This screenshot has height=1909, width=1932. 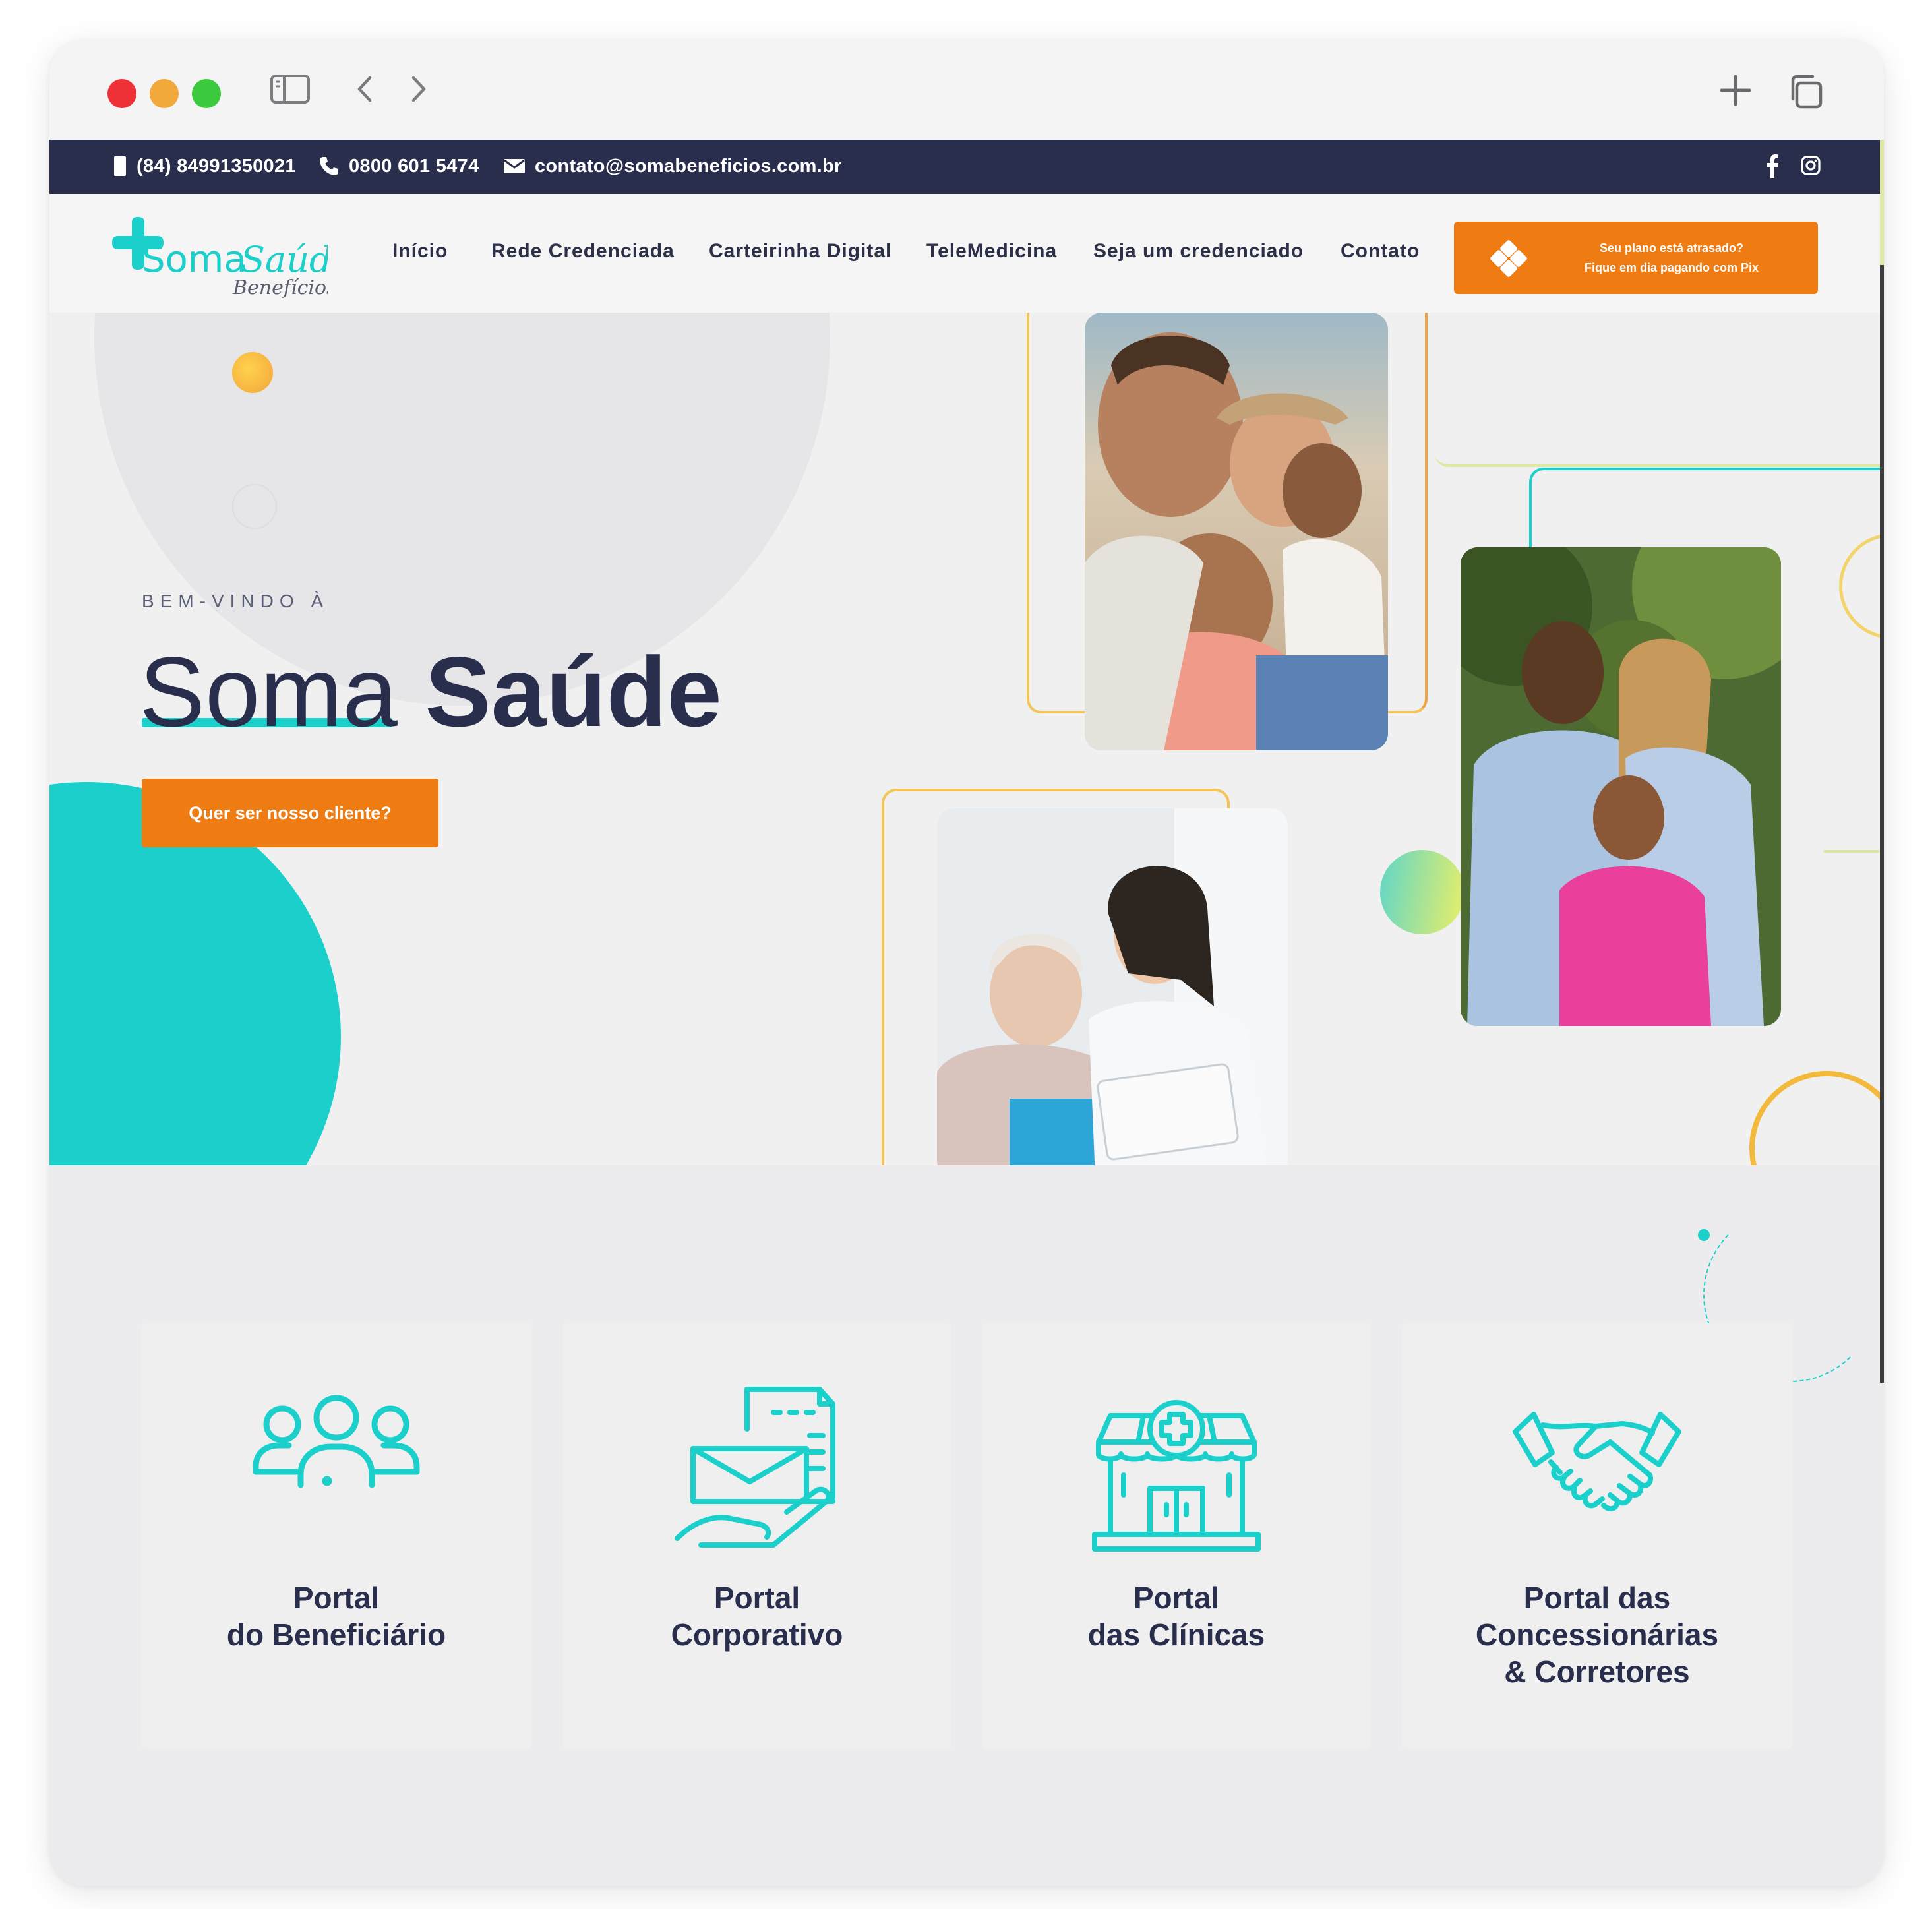 I want to click on portal-clinicas-card: Portal das Clínicas, so click(x=1176, y=1536).